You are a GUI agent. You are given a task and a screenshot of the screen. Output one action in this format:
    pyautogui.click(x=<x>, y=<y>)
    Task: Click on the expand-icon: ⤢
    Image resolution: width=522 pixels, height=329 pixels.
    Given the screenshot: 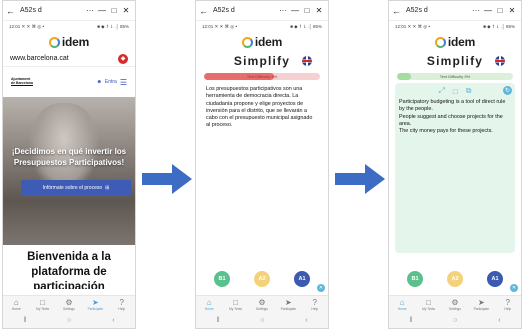 What is the action you would take?
    pyautogui.click(x=442, y=91)
    